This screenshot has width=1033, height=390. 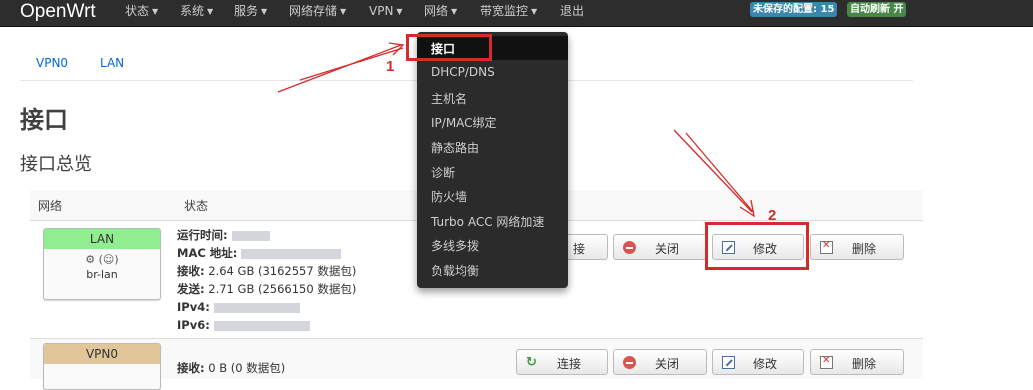 I want to click on arrow-2-line-a, so click(x=713, y=171).